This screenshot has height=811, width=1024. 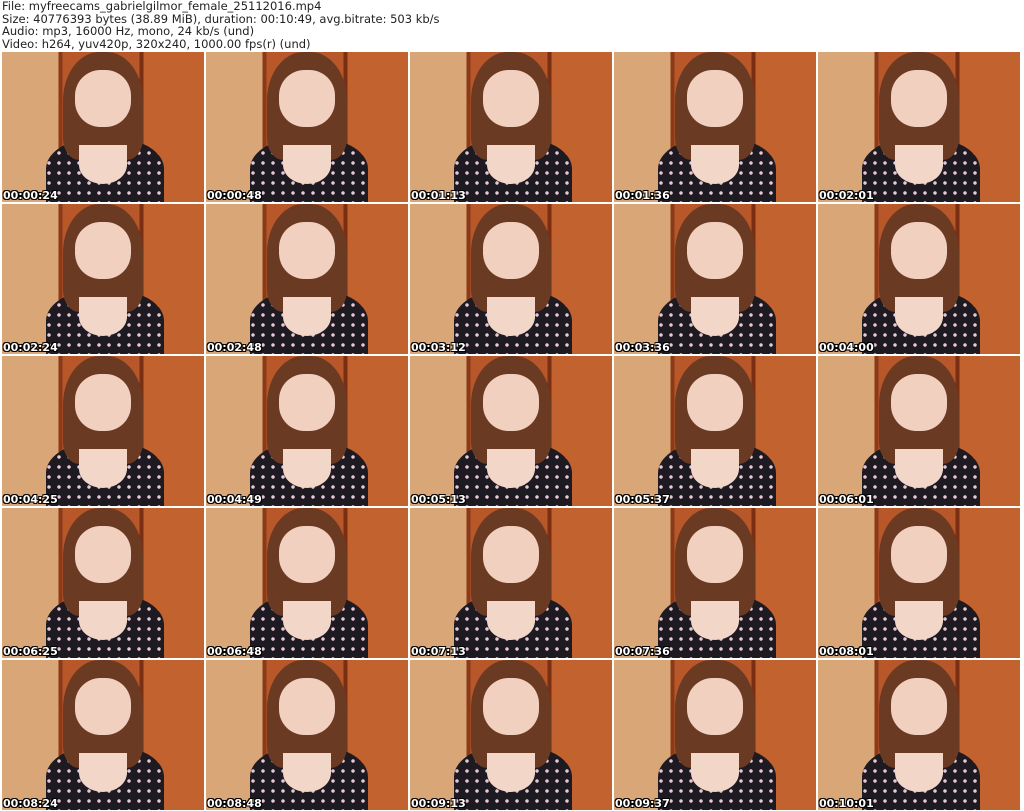 I want to click on frame-timestamp: 00:04:00, so click(x=846, y=347).